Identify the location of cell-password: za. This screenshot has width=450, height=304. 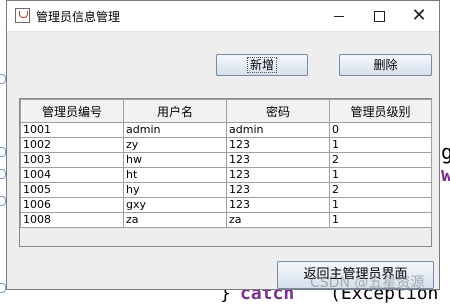
(278, 220).